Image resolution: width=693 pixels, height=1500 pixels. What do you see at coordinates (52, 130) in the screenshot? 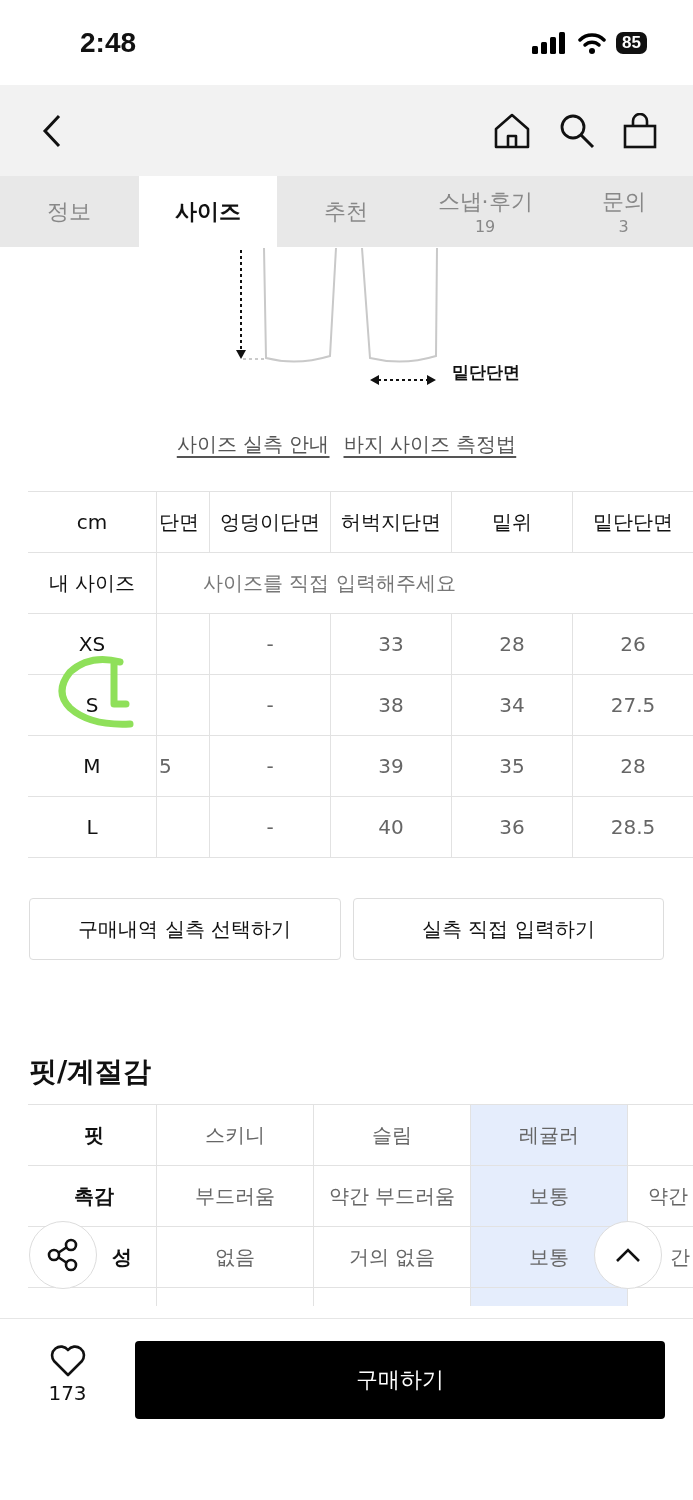
I see `back-icon` at bounding box center [52, 130].